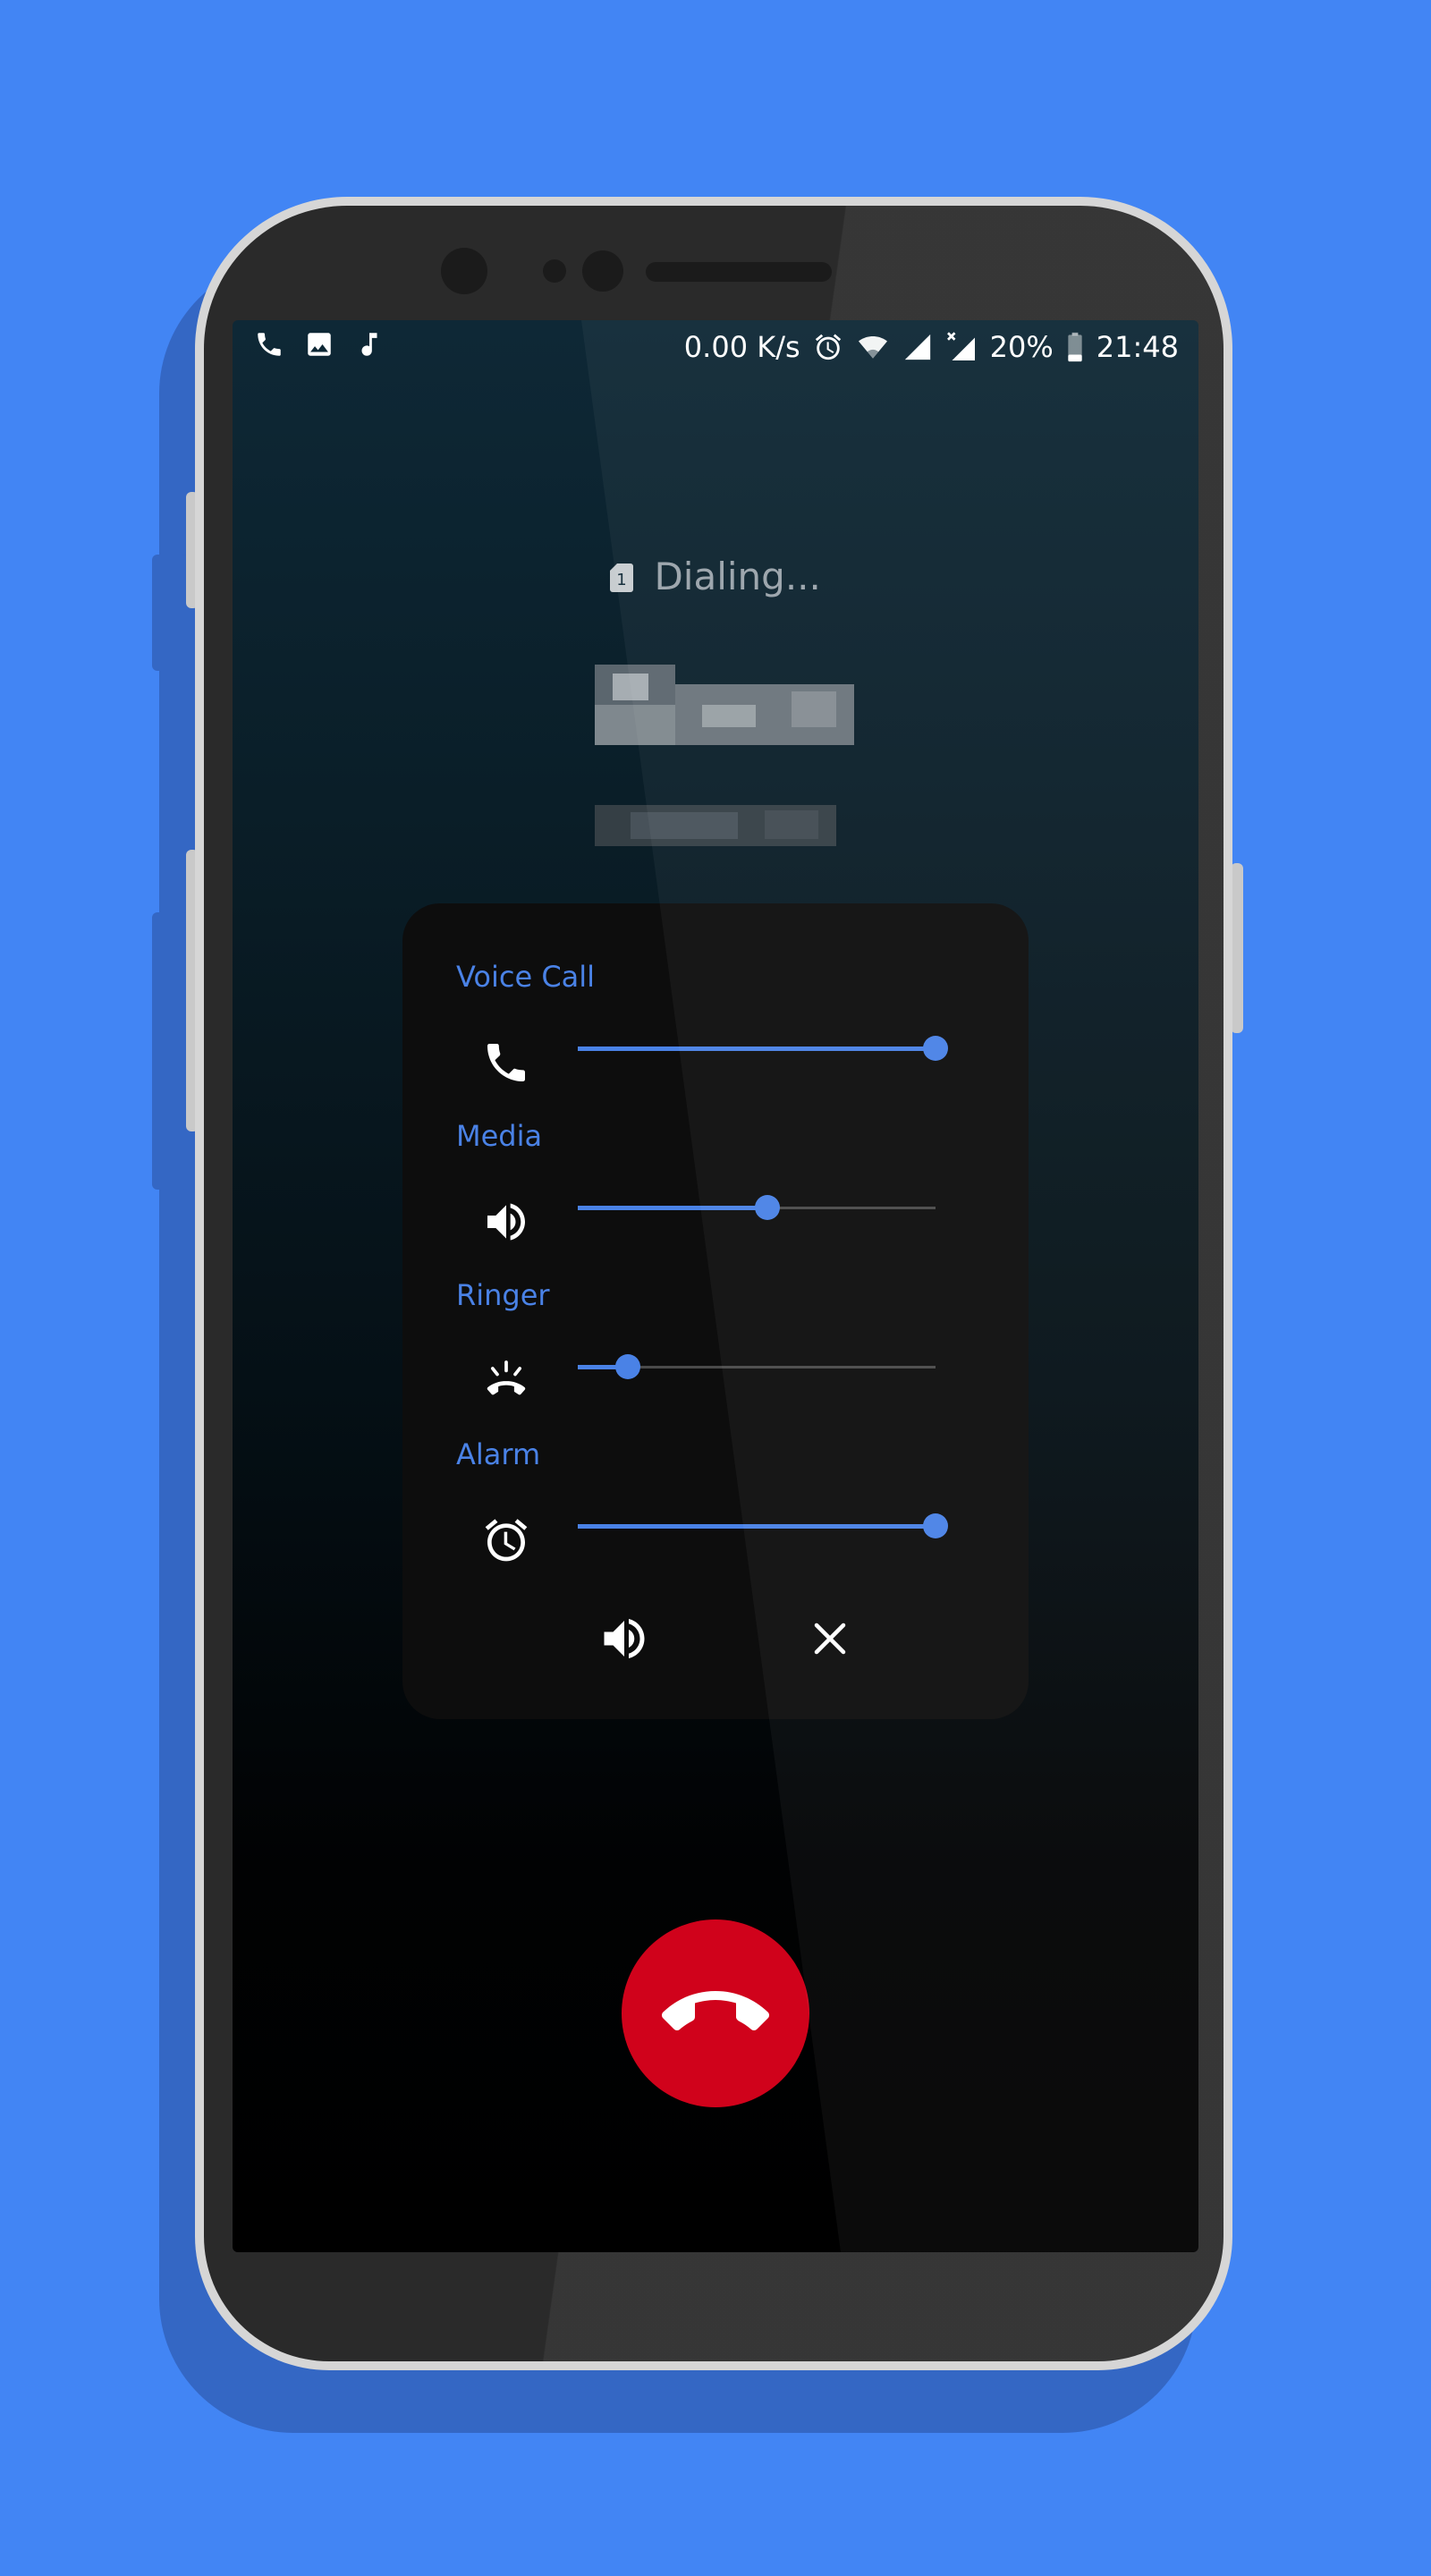 The width and height of the screenshot is (1431, 2576). What do you see at coordinates (917, 347) in the screenshot?
I see `signal-icon` at bounding box center [917, 347].